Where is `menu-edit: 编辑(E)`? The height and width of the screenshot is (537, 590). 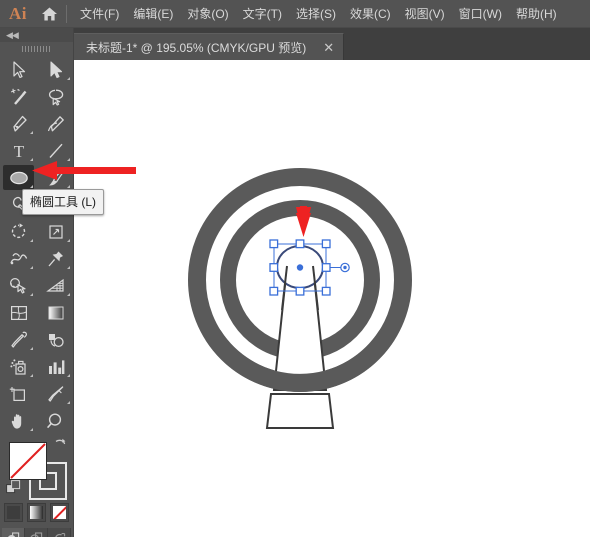 menu-edit: 编辑(E) is located at coordinates (153, 14).